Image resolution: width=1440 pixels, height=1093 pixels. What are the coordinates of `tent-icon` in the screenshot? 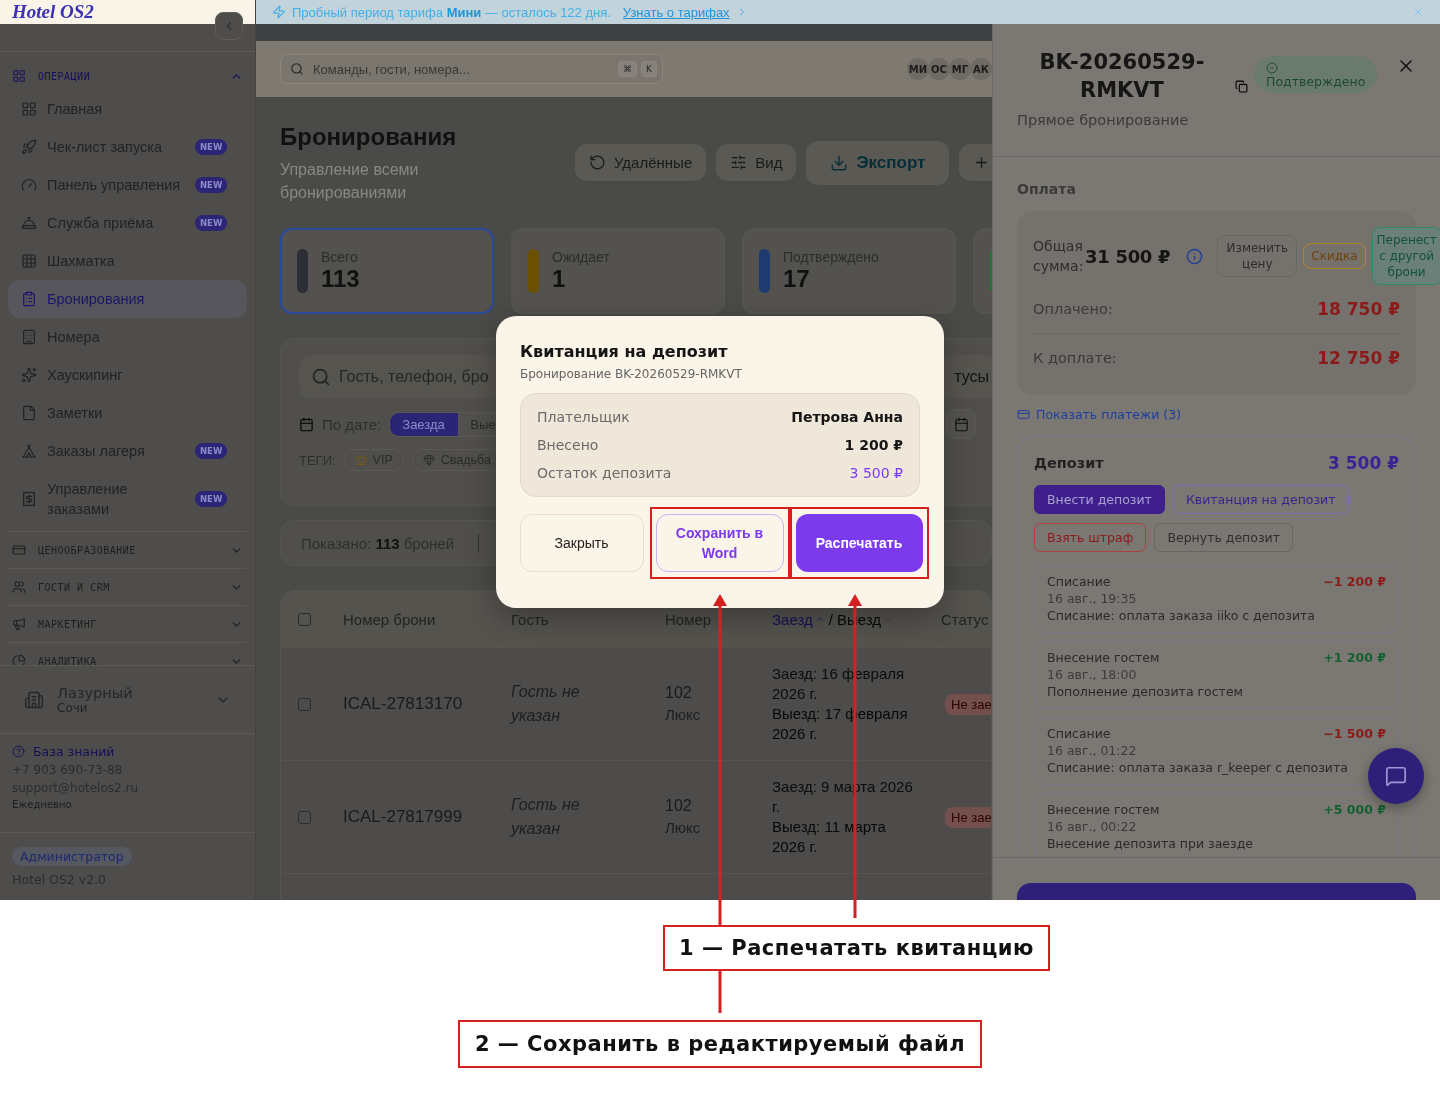 It's located at (29, 451).